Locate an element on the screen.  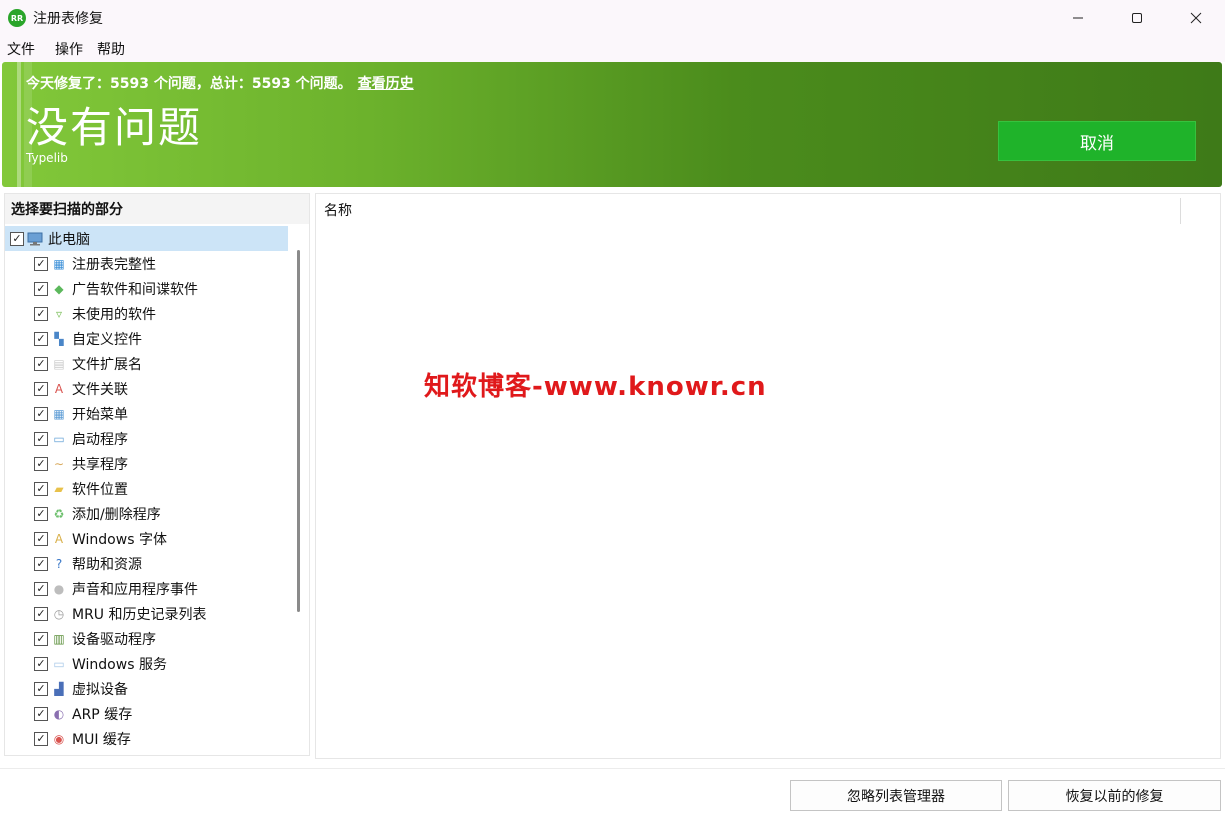
tree-item: ✓ ∼ 共享程序 is located at coordinates (146, 463).